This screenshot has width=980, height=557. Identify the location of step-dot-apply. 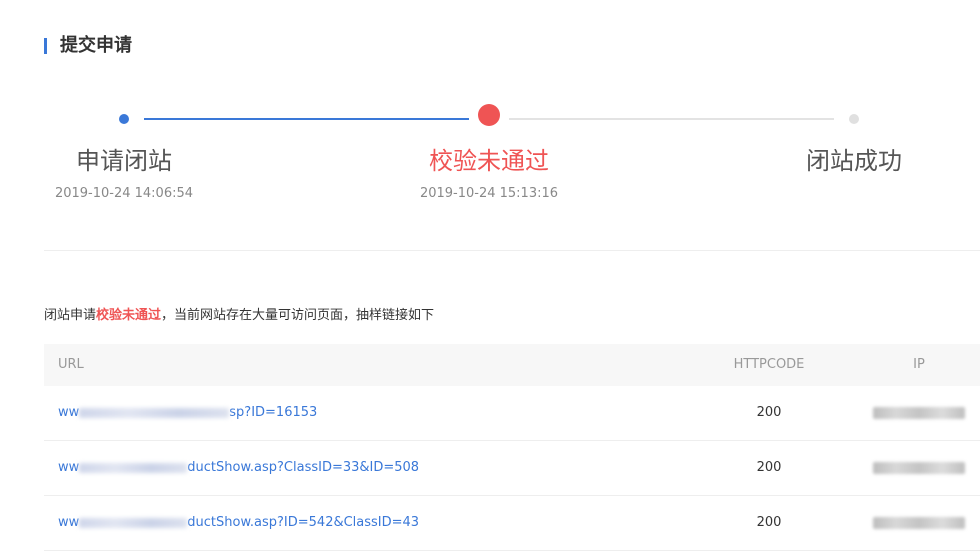
(124, 119).